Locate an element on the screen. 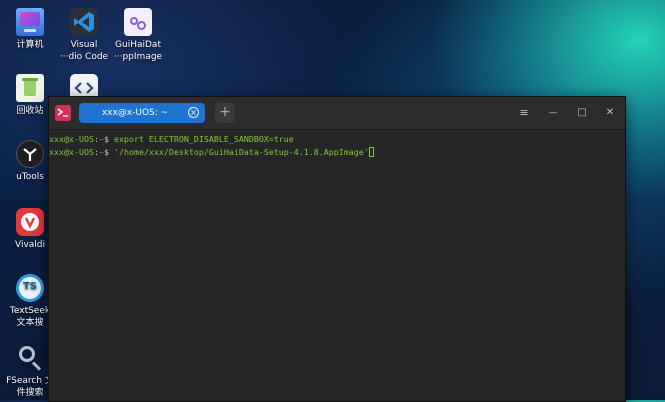  utools-icon is located at coordinates (30, 154).